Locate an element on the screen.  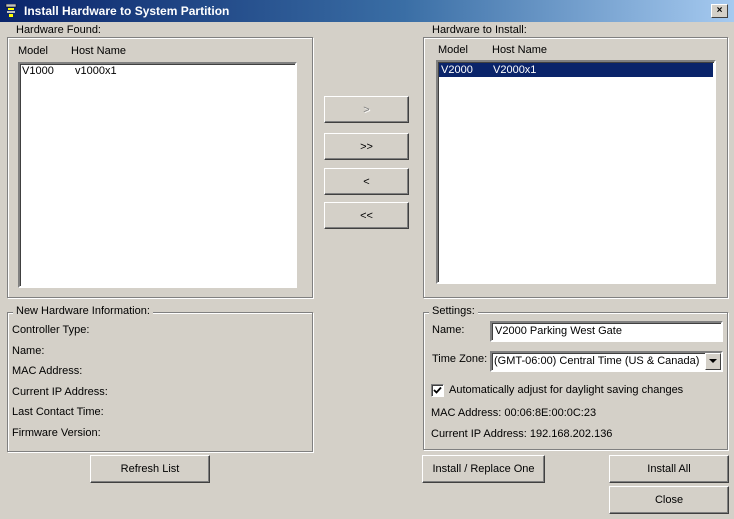
window-title: Install Hardware to System Partition is located at coordinates (127, 11).